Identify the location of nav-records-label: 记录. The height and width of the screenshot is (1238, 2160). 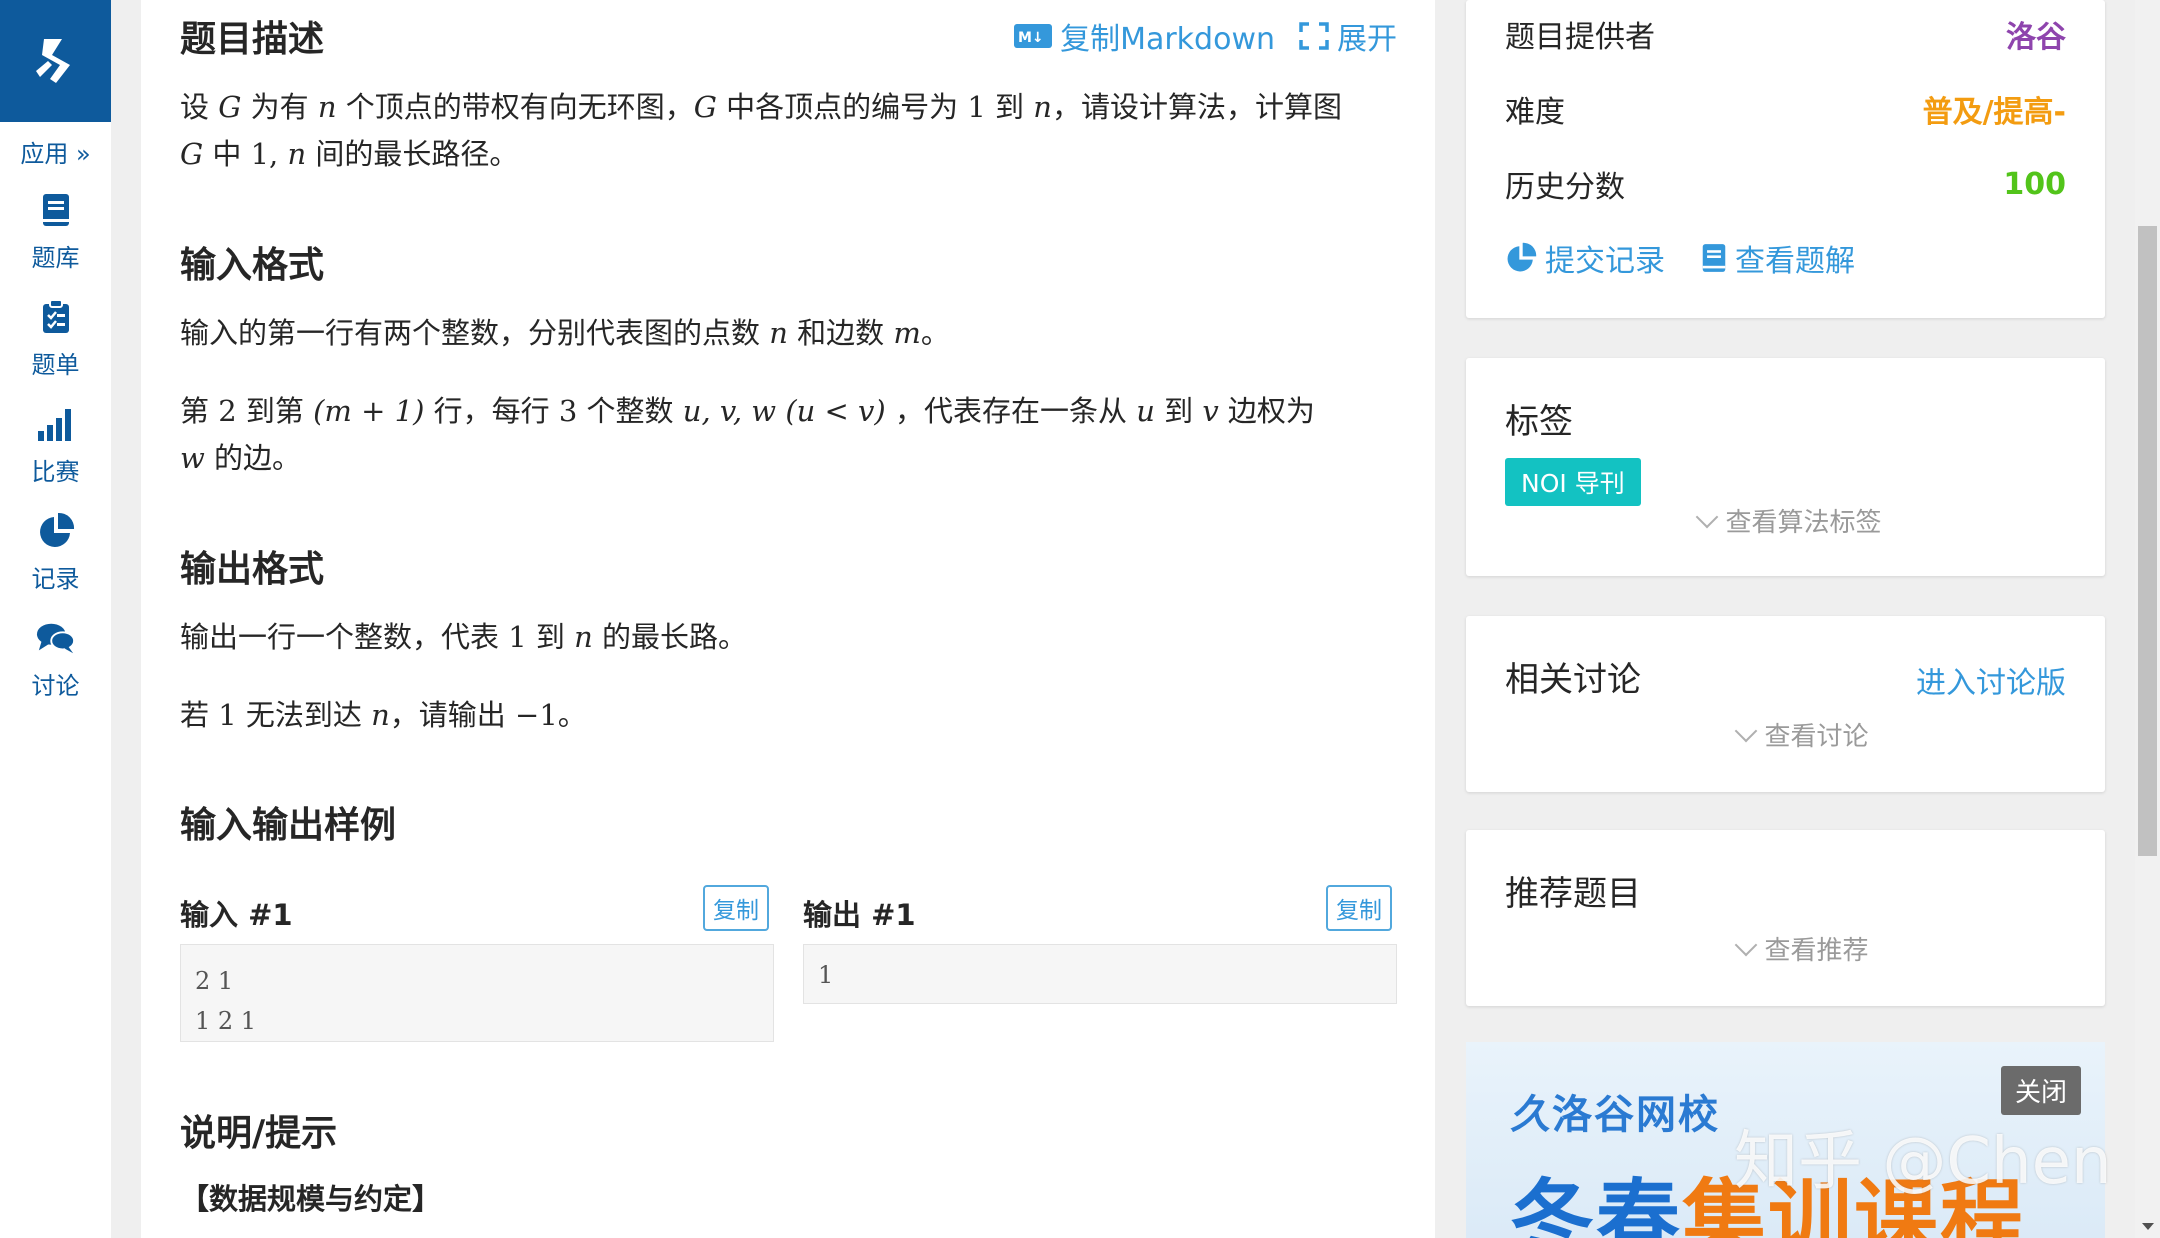
(55, 579).